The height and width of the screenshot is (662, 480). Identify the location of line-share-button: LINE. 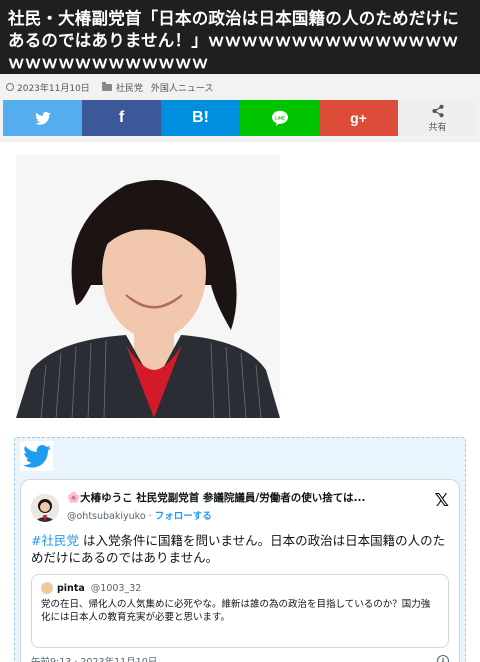
(279, 118).